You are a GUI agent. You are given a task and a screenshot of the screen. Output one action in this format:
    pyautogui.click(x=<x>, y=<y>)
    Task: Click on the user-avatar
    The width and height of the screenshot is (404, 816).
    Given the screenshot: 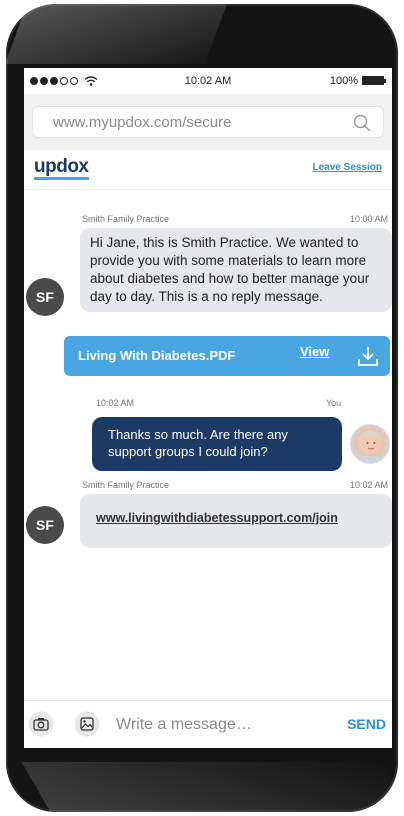 What is the action you would take?
    pyautogui.click(x=370, y=444)
    